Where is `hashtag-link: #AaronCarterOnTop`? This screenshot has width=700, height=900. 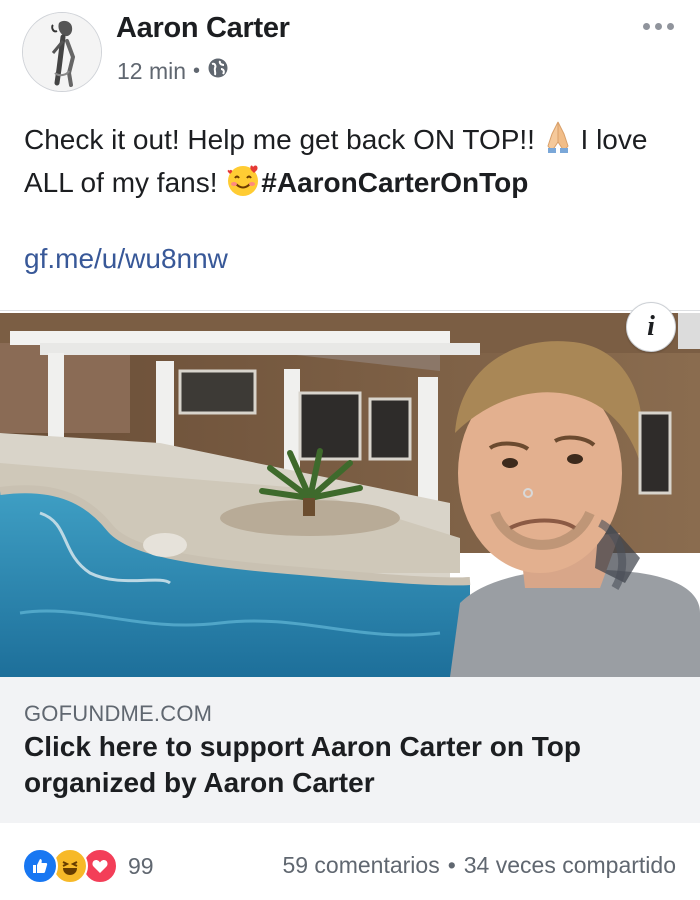
hashtag-link: #AaronCarterOnTop is located at coordinates (394, 182).